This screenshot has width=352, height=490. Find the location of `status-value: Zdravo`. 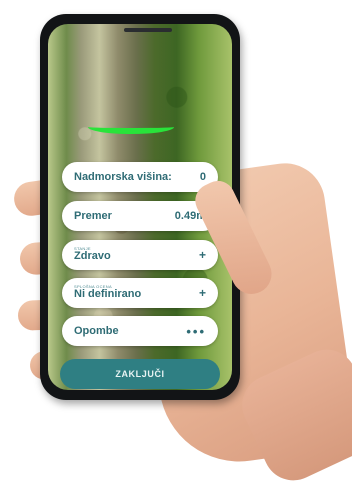

status-value: Zdravo is located at coordinates (92, 256).